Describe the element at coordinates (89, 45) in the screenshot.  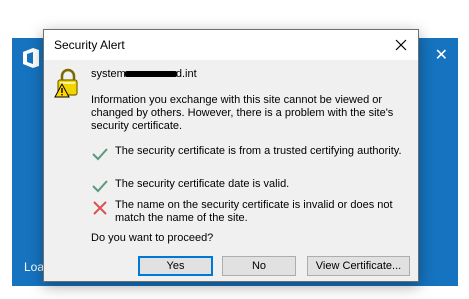
I see `dialog-title: Security Alert` at that location.